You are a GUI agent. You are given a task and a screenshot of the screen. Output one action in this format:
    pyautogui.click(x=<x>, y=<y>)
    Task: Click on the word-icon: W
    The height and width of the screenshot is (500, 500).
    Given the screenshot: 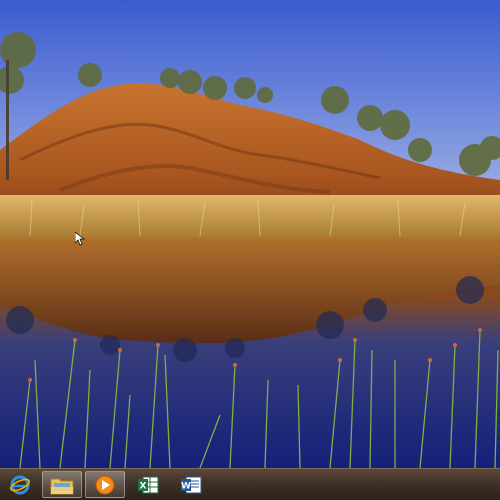 What is the action you would take?
    pyautogui.click(x=191, y=484)
    